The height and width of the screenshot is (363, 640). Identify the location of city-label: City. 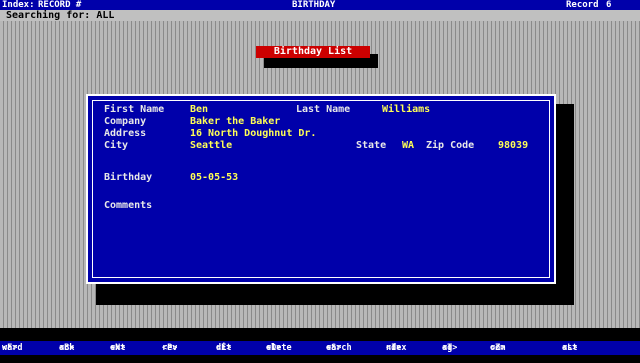
(116, 145).